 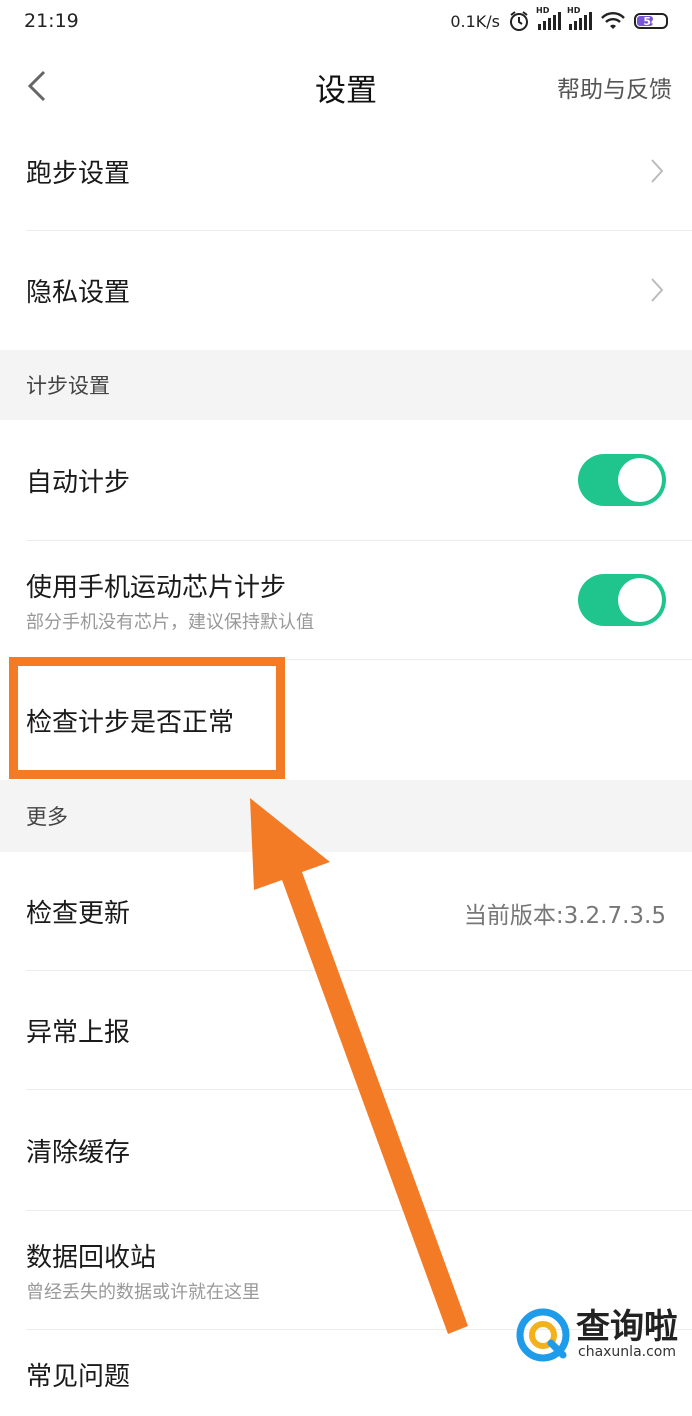 I want to click on back-icon, so click(x=36, y=86).